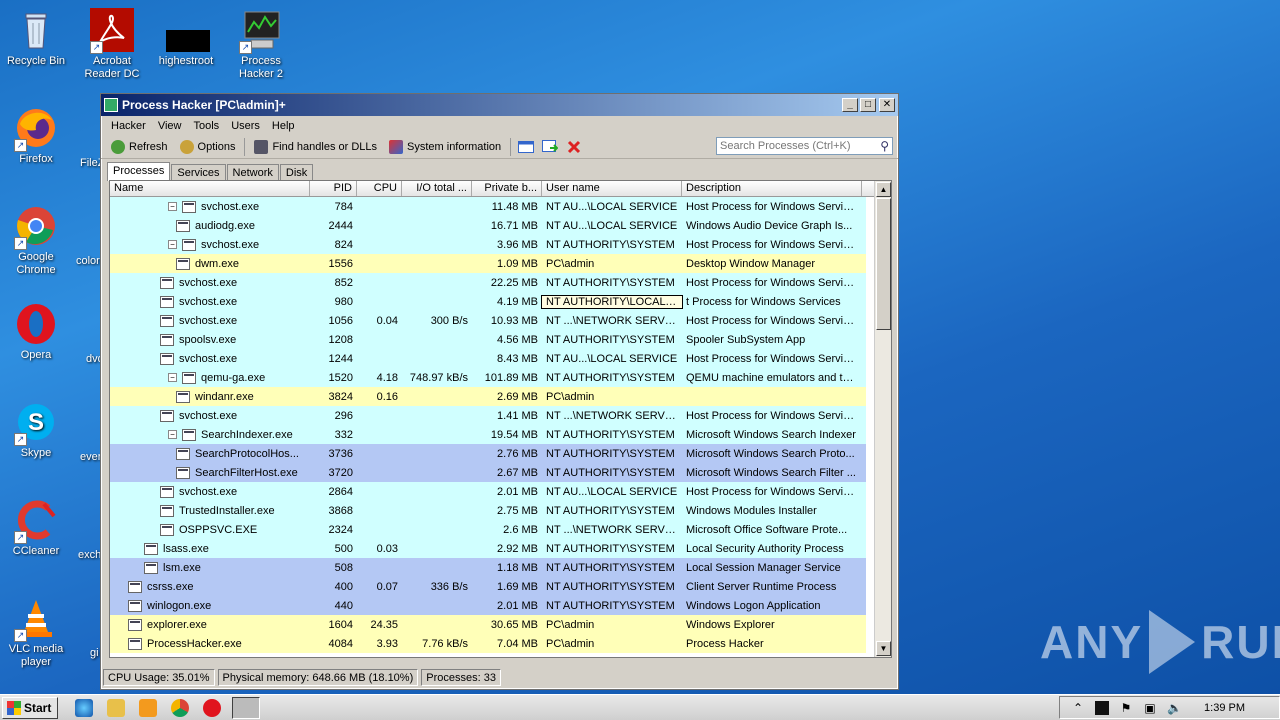  I want to click on tab-disk: Disk, so click(296, 172).